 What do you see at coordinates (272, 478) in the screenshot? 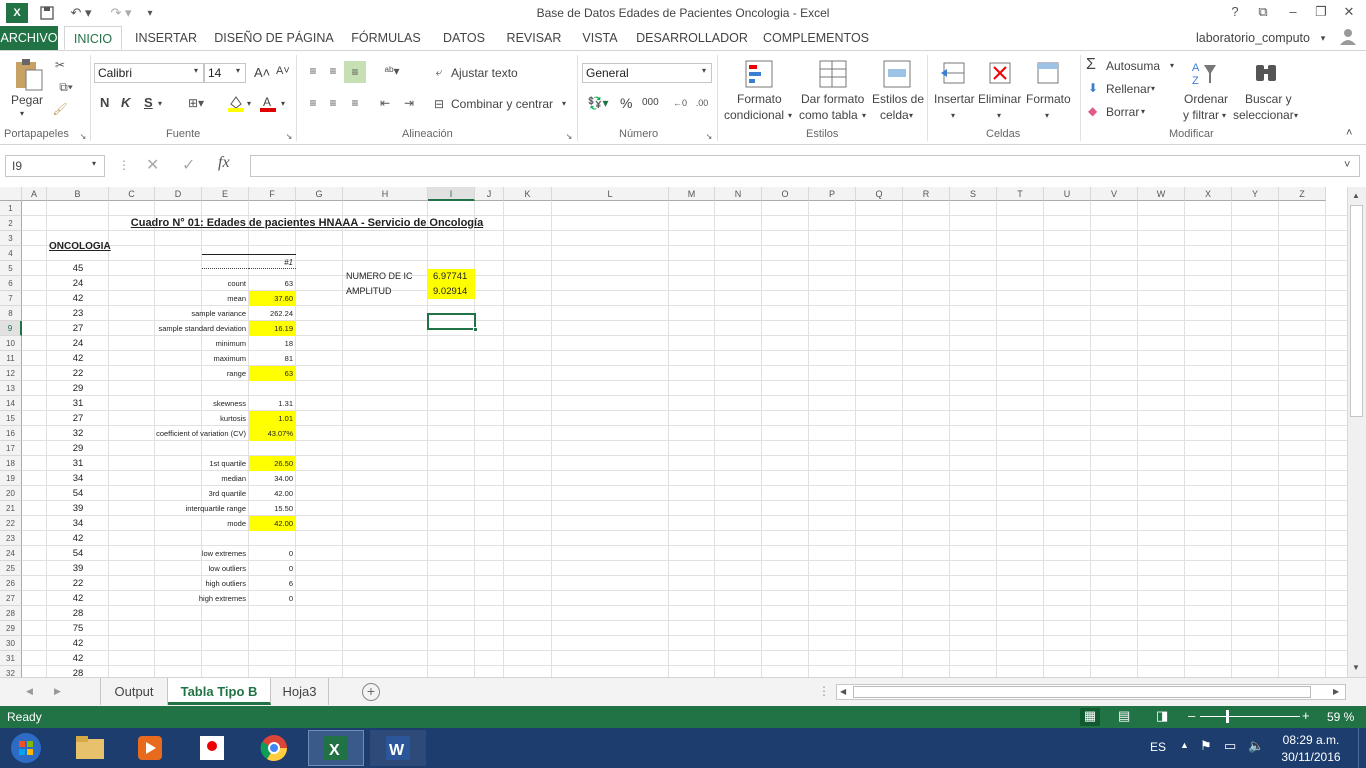
I see `stat-value: 34.00` at bounding box center [272, 478].